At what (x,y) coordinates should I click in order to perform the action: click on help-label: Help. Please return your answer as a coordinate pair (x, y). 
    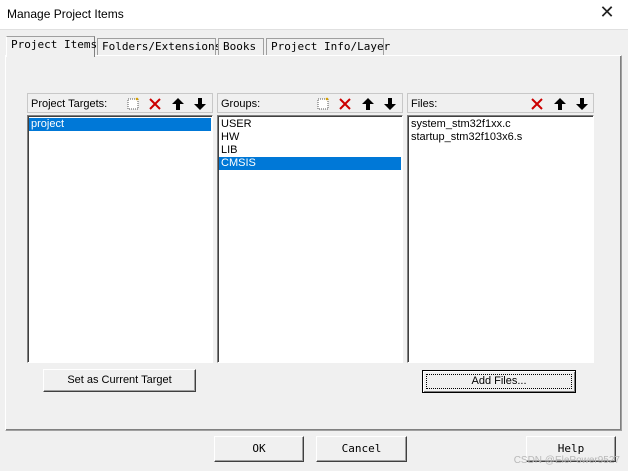
    Looking at the image, I should click on (571, 448).